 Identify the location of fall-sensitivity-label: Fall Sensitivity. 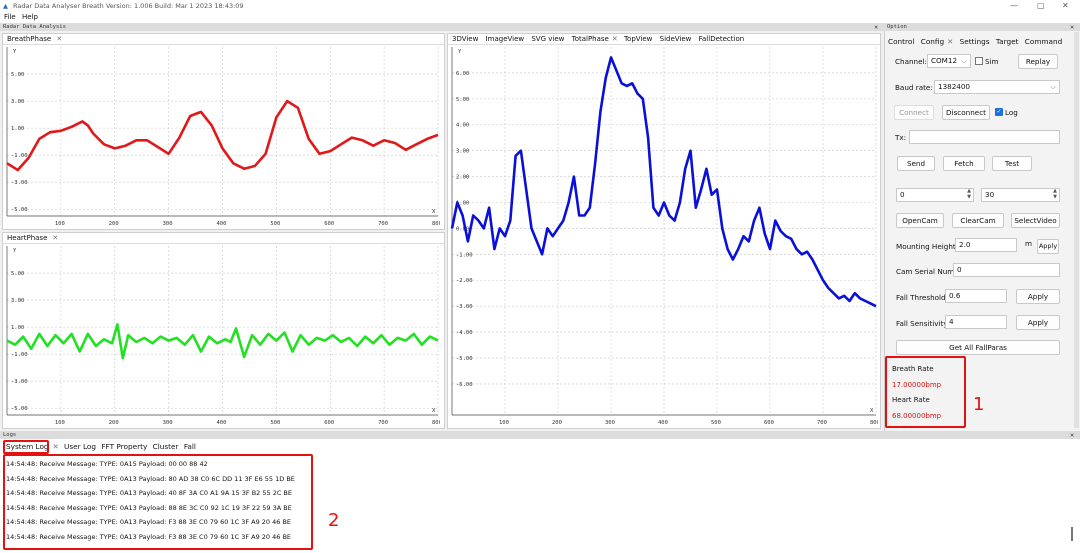
(922, 323).